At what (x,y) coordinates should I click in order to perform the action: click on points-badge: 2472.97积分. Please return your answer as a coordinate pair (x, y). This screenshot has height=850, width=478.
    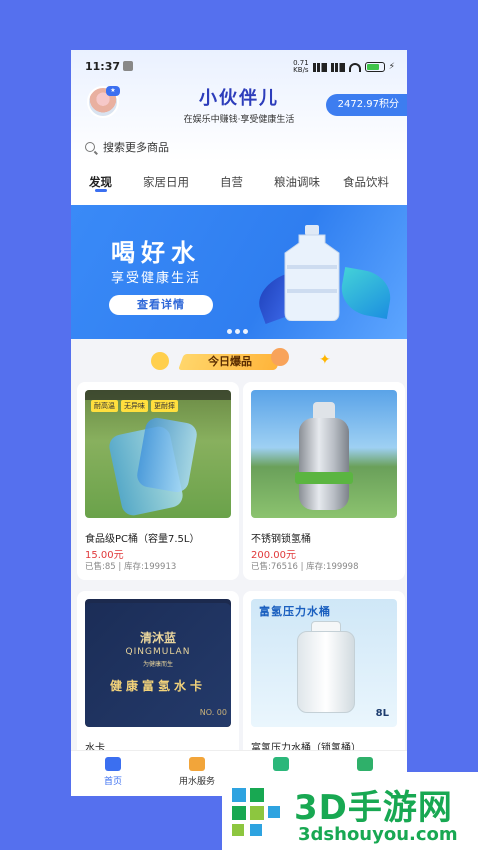
    Looking at the image, I should click on (366, 105).